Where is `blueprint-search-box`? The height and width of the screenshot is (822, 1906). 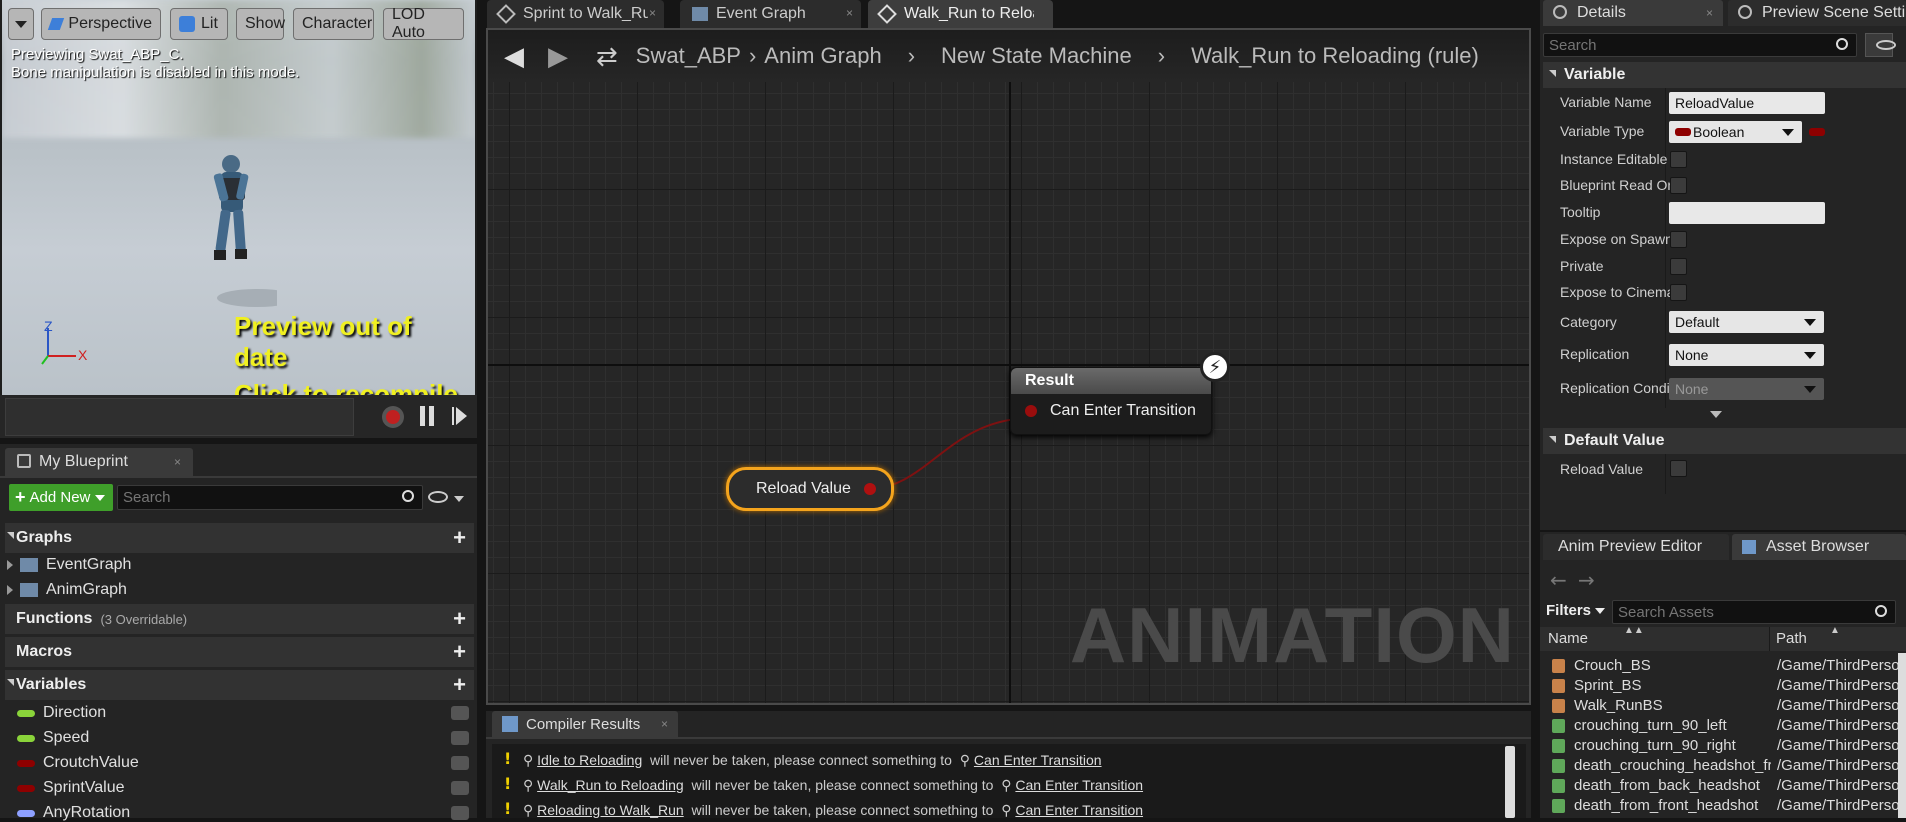 blueprint-search-box is located at coordinates (270, 497).